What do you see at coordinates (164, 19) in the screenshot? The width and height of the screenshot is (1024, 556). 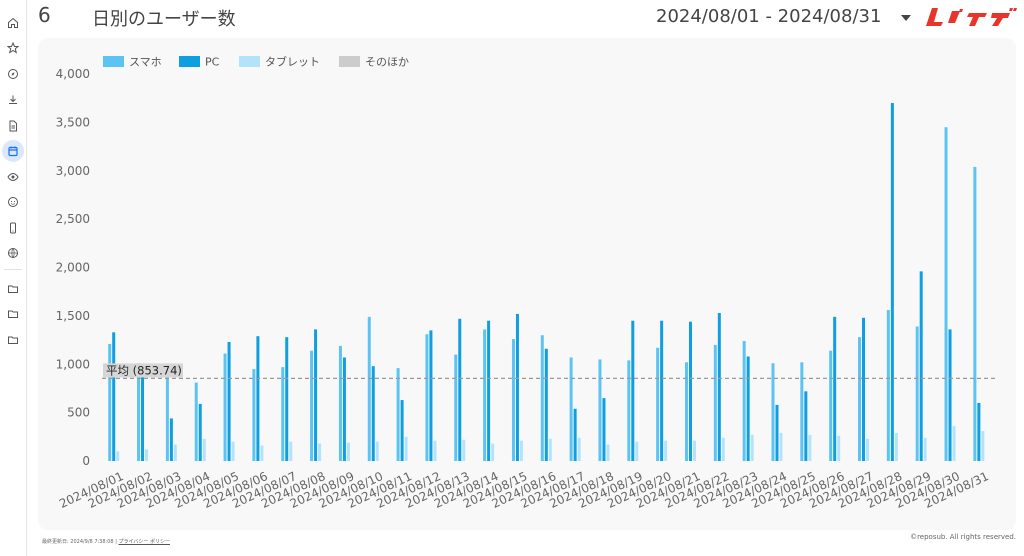 I see `page-title: 日別のユーザー数` at bounding box center [164, 19].